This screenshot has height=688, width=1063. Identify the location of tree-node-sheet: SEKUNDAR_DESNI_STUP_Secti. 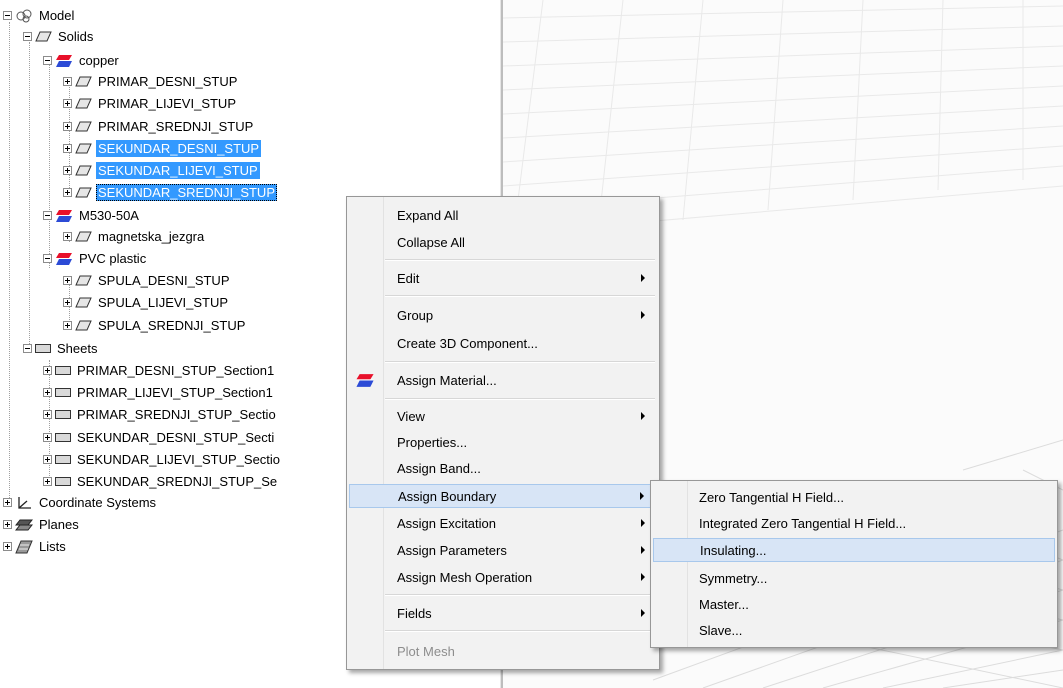
(159, 437).